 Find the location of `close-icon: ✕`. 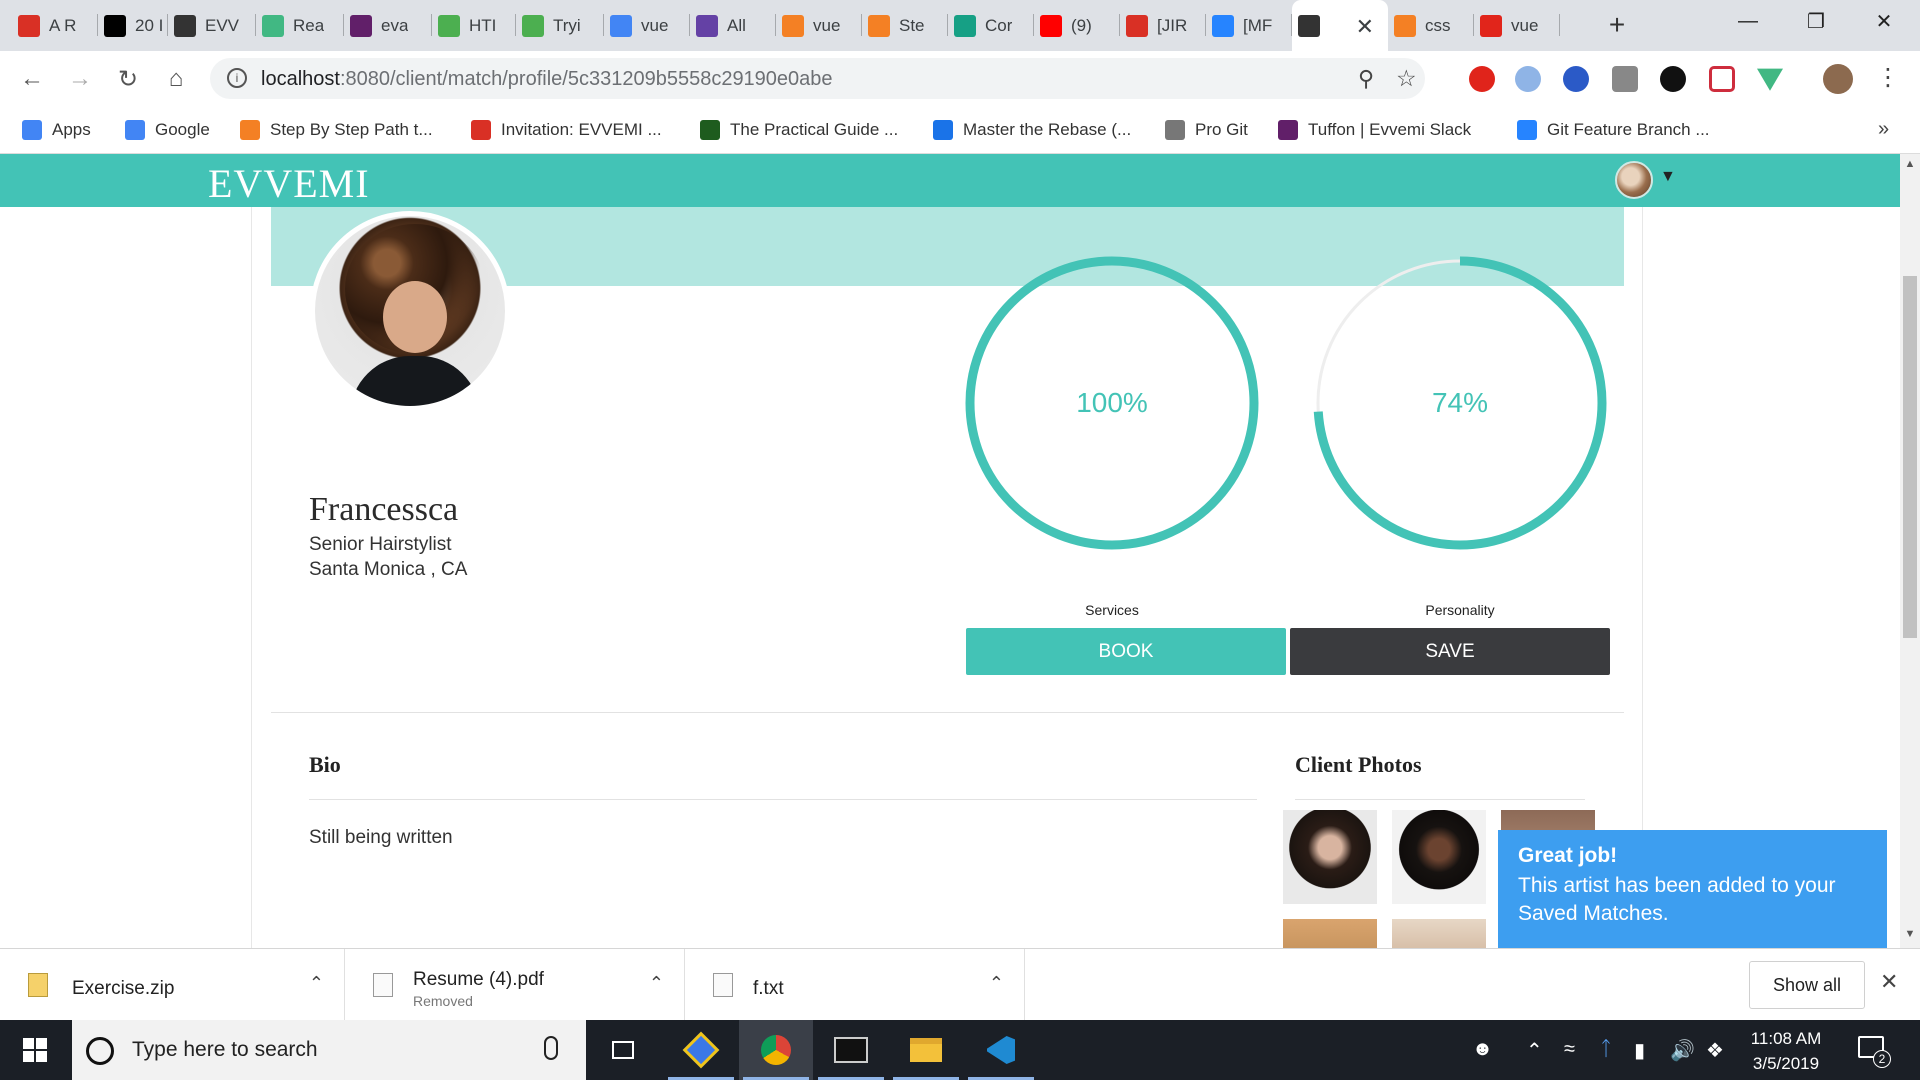

close-icon: ✕ is located at coordinates (1889, 982).